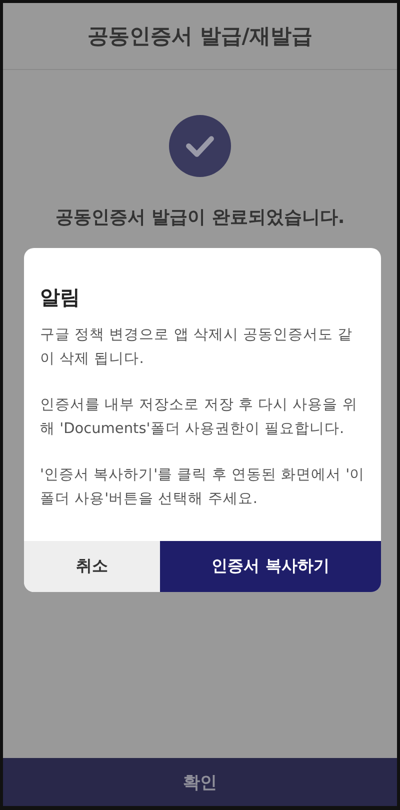  Describe the element at coordinates (200, 146) in the screenshot. I see `check-icon` at that location.